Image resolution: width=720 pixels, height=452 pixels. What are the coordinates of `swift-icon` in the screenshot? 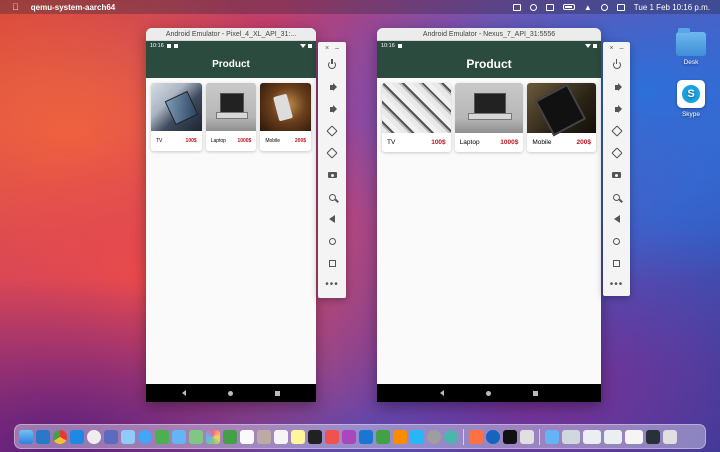 It's located at (476, 436).